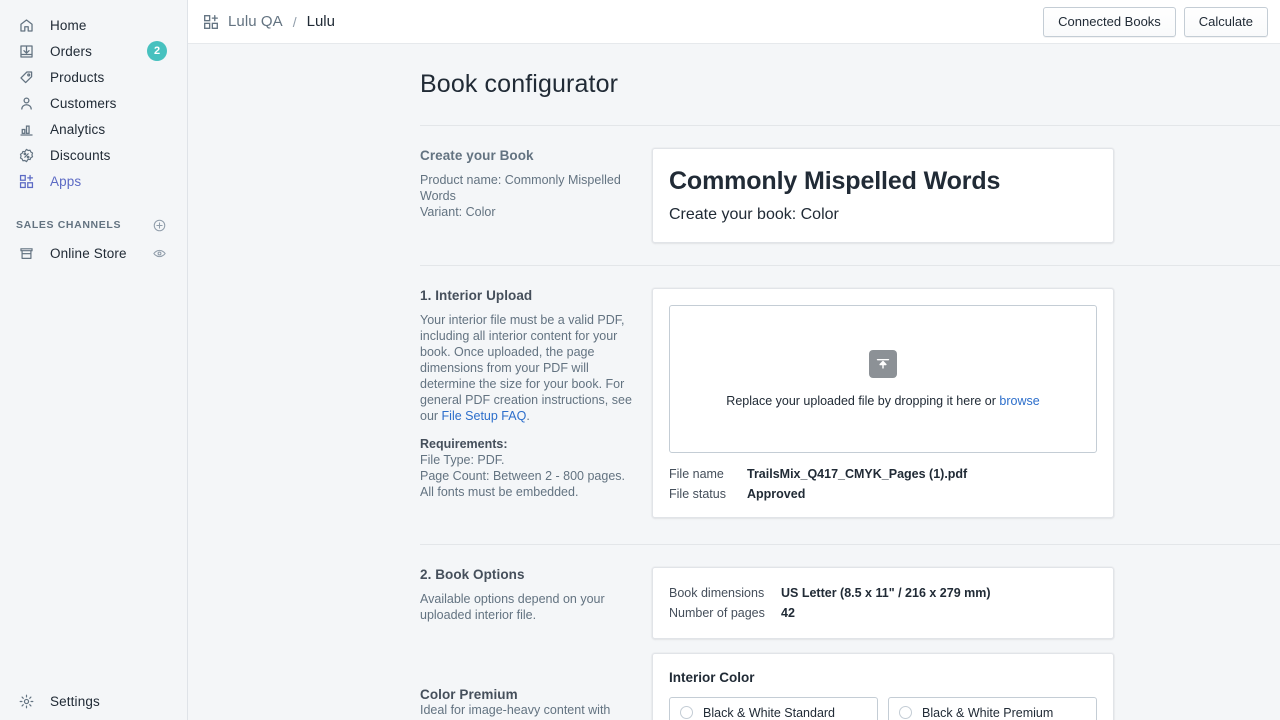  I want to click on product-name-line: Product name: Commonly Mispelled Words, so click(520, 188).